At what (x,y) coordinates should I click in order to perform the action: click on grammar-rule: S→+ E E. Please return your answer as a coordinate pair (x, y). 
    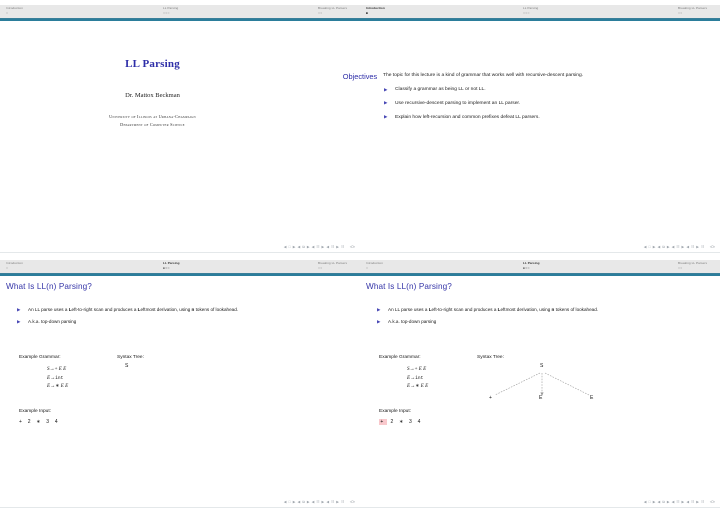
    Looking at the image, I should click on (80, 369).